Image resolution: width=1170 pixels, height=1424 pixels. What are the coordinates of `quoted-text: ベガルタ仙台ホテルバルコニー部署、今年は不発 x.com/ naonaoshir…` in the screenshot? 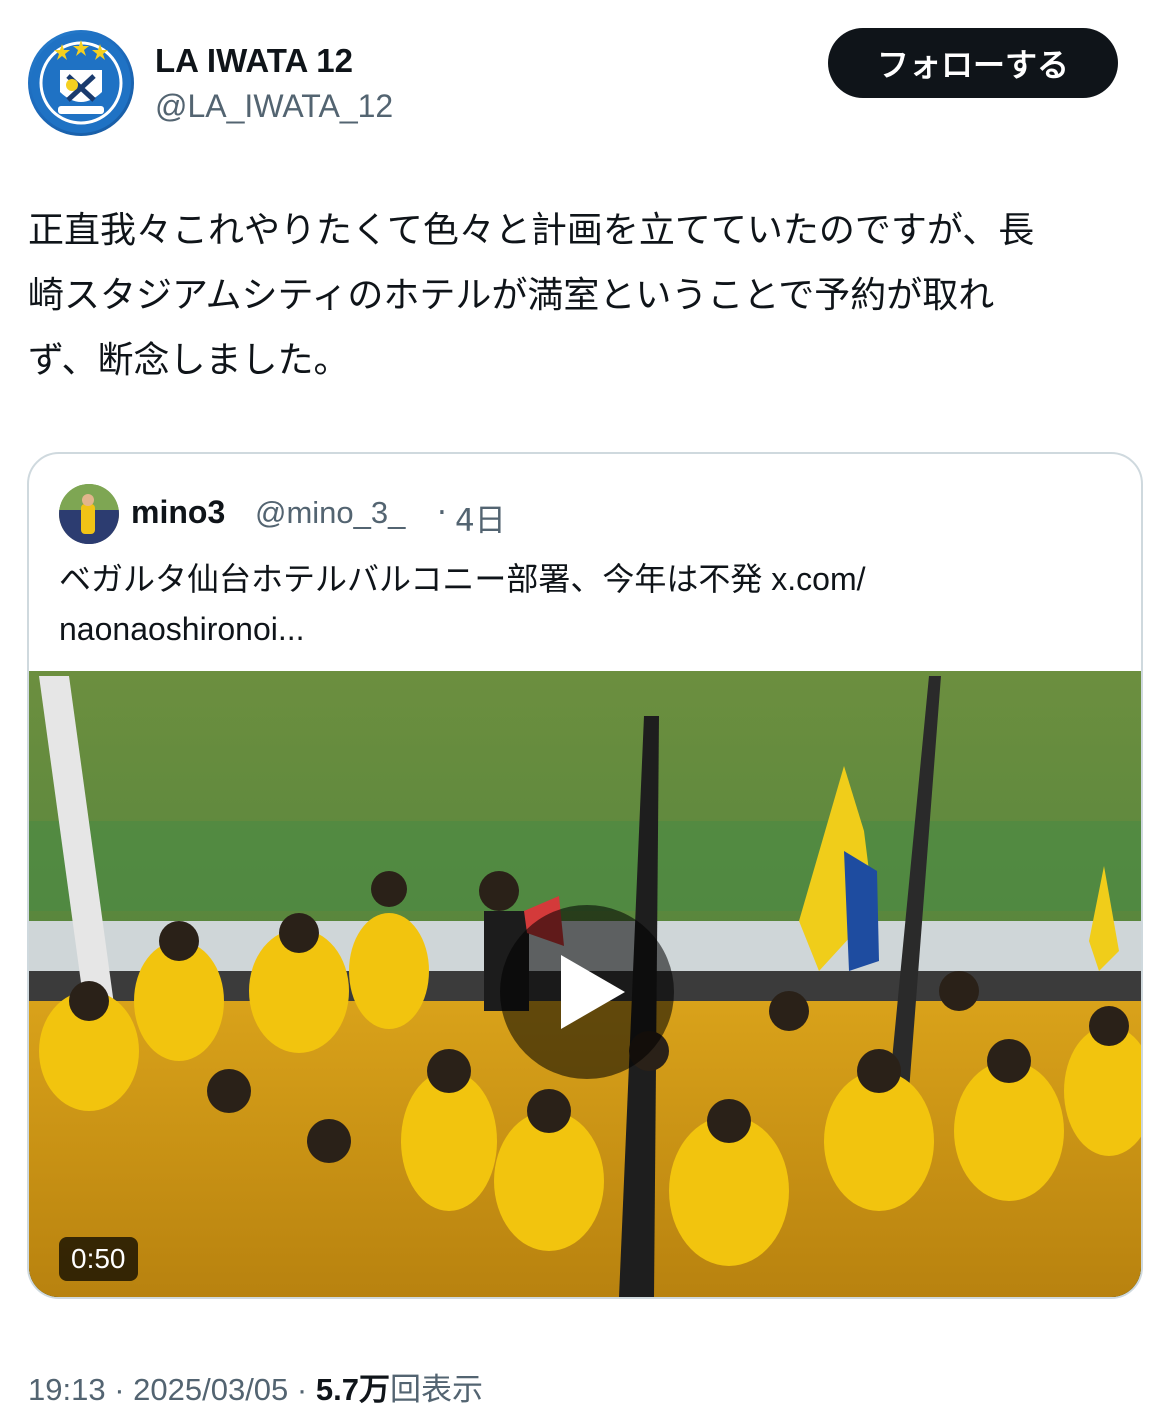 It's located at (589, 604).